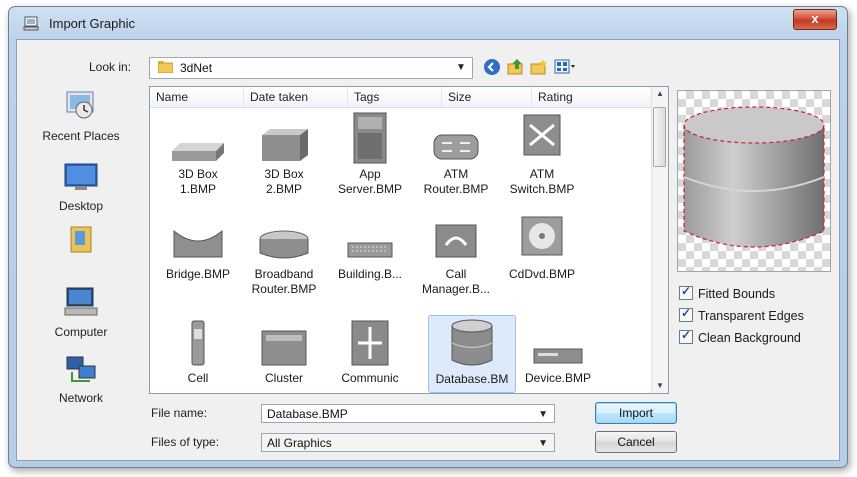 Image resolution: width=857 pixels, height=477 pixels. I want to click on place-computer: Computer, so click(81, 312).